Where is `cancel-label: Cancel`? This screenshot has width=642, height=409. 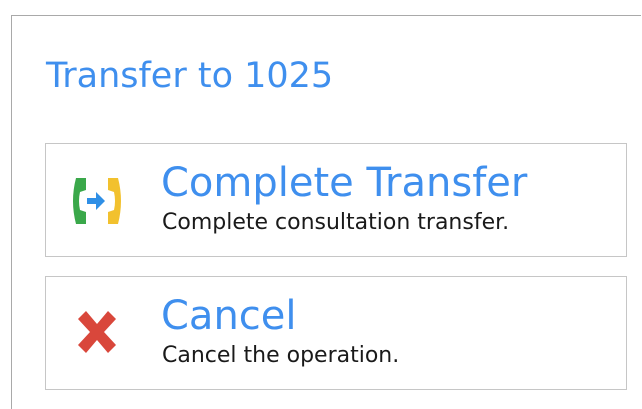 cancel-label: Cancel is located at coordinates (229, 316).